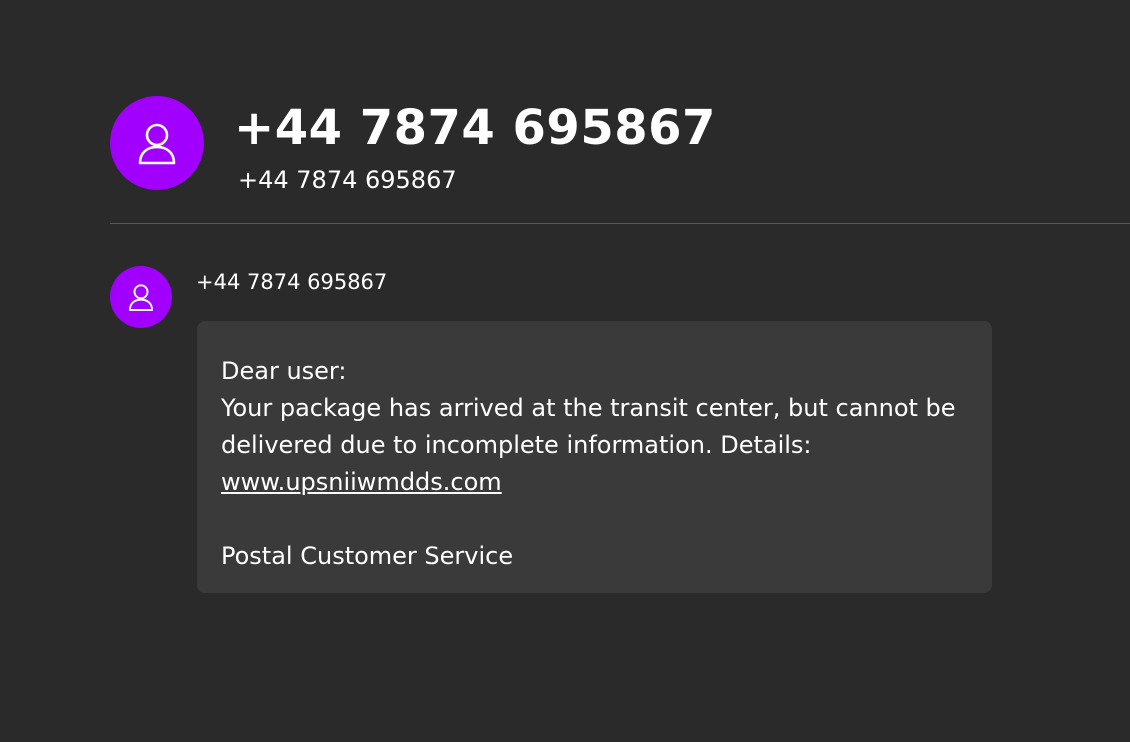 Image resolution: width=1130 pixels, height=742 pixels. Describe the element at coordinates (367, 556) in the screenshot. I see `message-signature: Postal Customer Service` at that location.